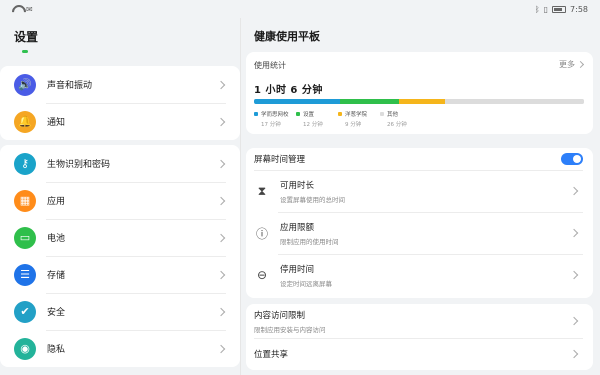  I want to click on sidebar-item-notification: 🔔 通知, so click(120, 121).